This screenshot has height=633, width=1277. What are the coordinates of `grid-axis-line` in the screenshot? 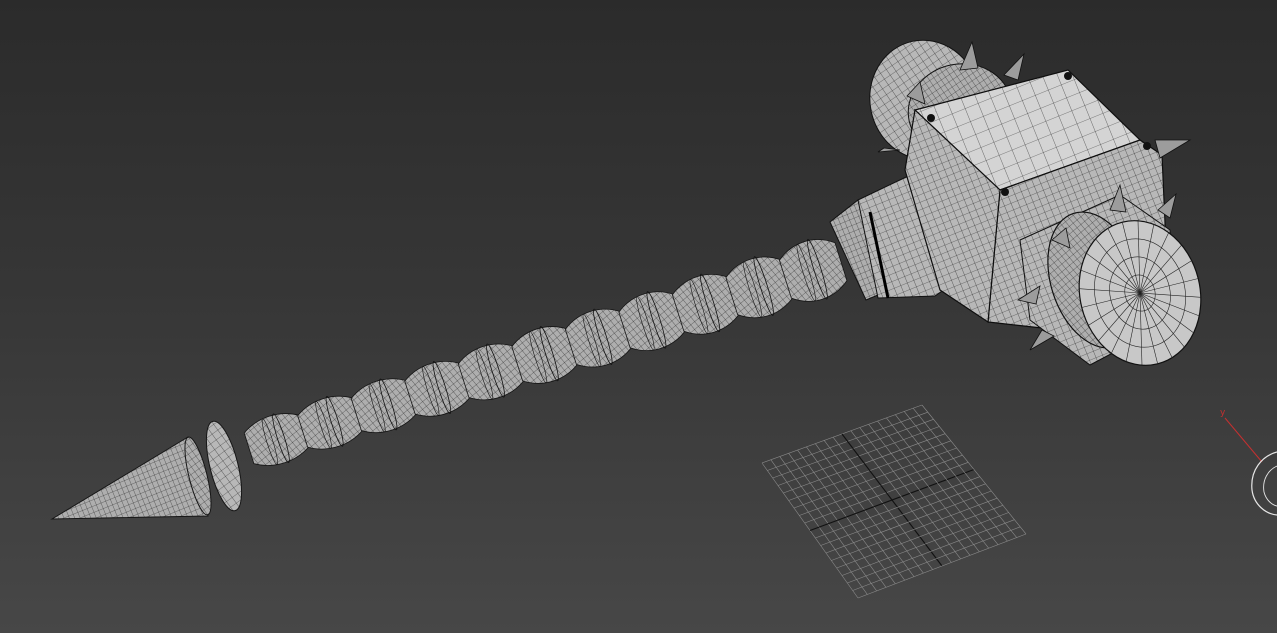 It's located at (892, 500).